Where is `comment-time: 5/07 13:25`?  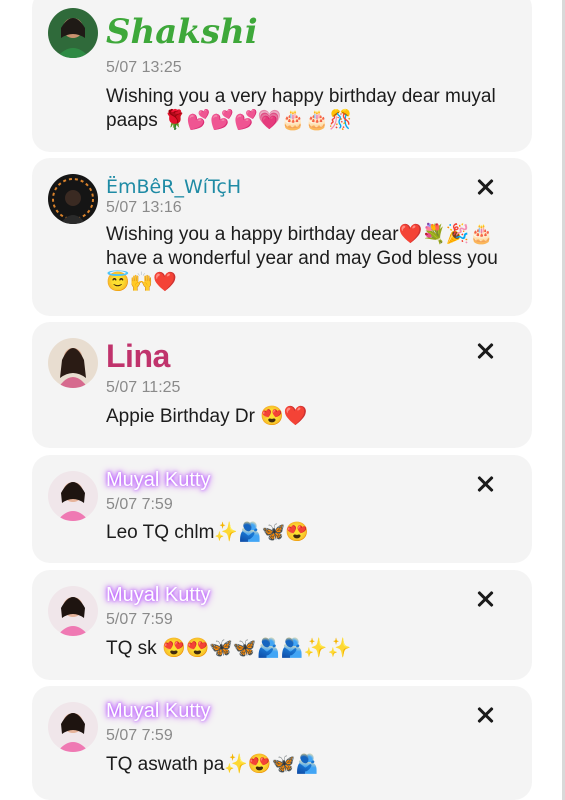
comment-time: 5/07 13:25 is located at coordinates (144, 67).